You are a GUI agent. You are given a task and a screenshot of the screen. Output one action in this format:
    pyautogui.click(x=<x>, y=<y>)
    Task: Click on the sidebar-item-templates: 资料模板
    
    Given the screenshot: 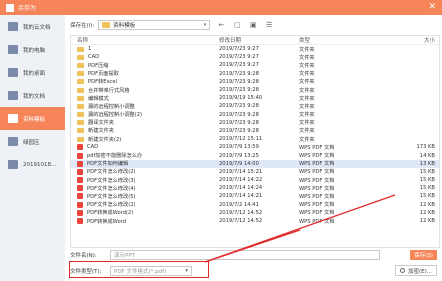 What is the action you would take?
    pyautogui.click(x=32, y=118)
    